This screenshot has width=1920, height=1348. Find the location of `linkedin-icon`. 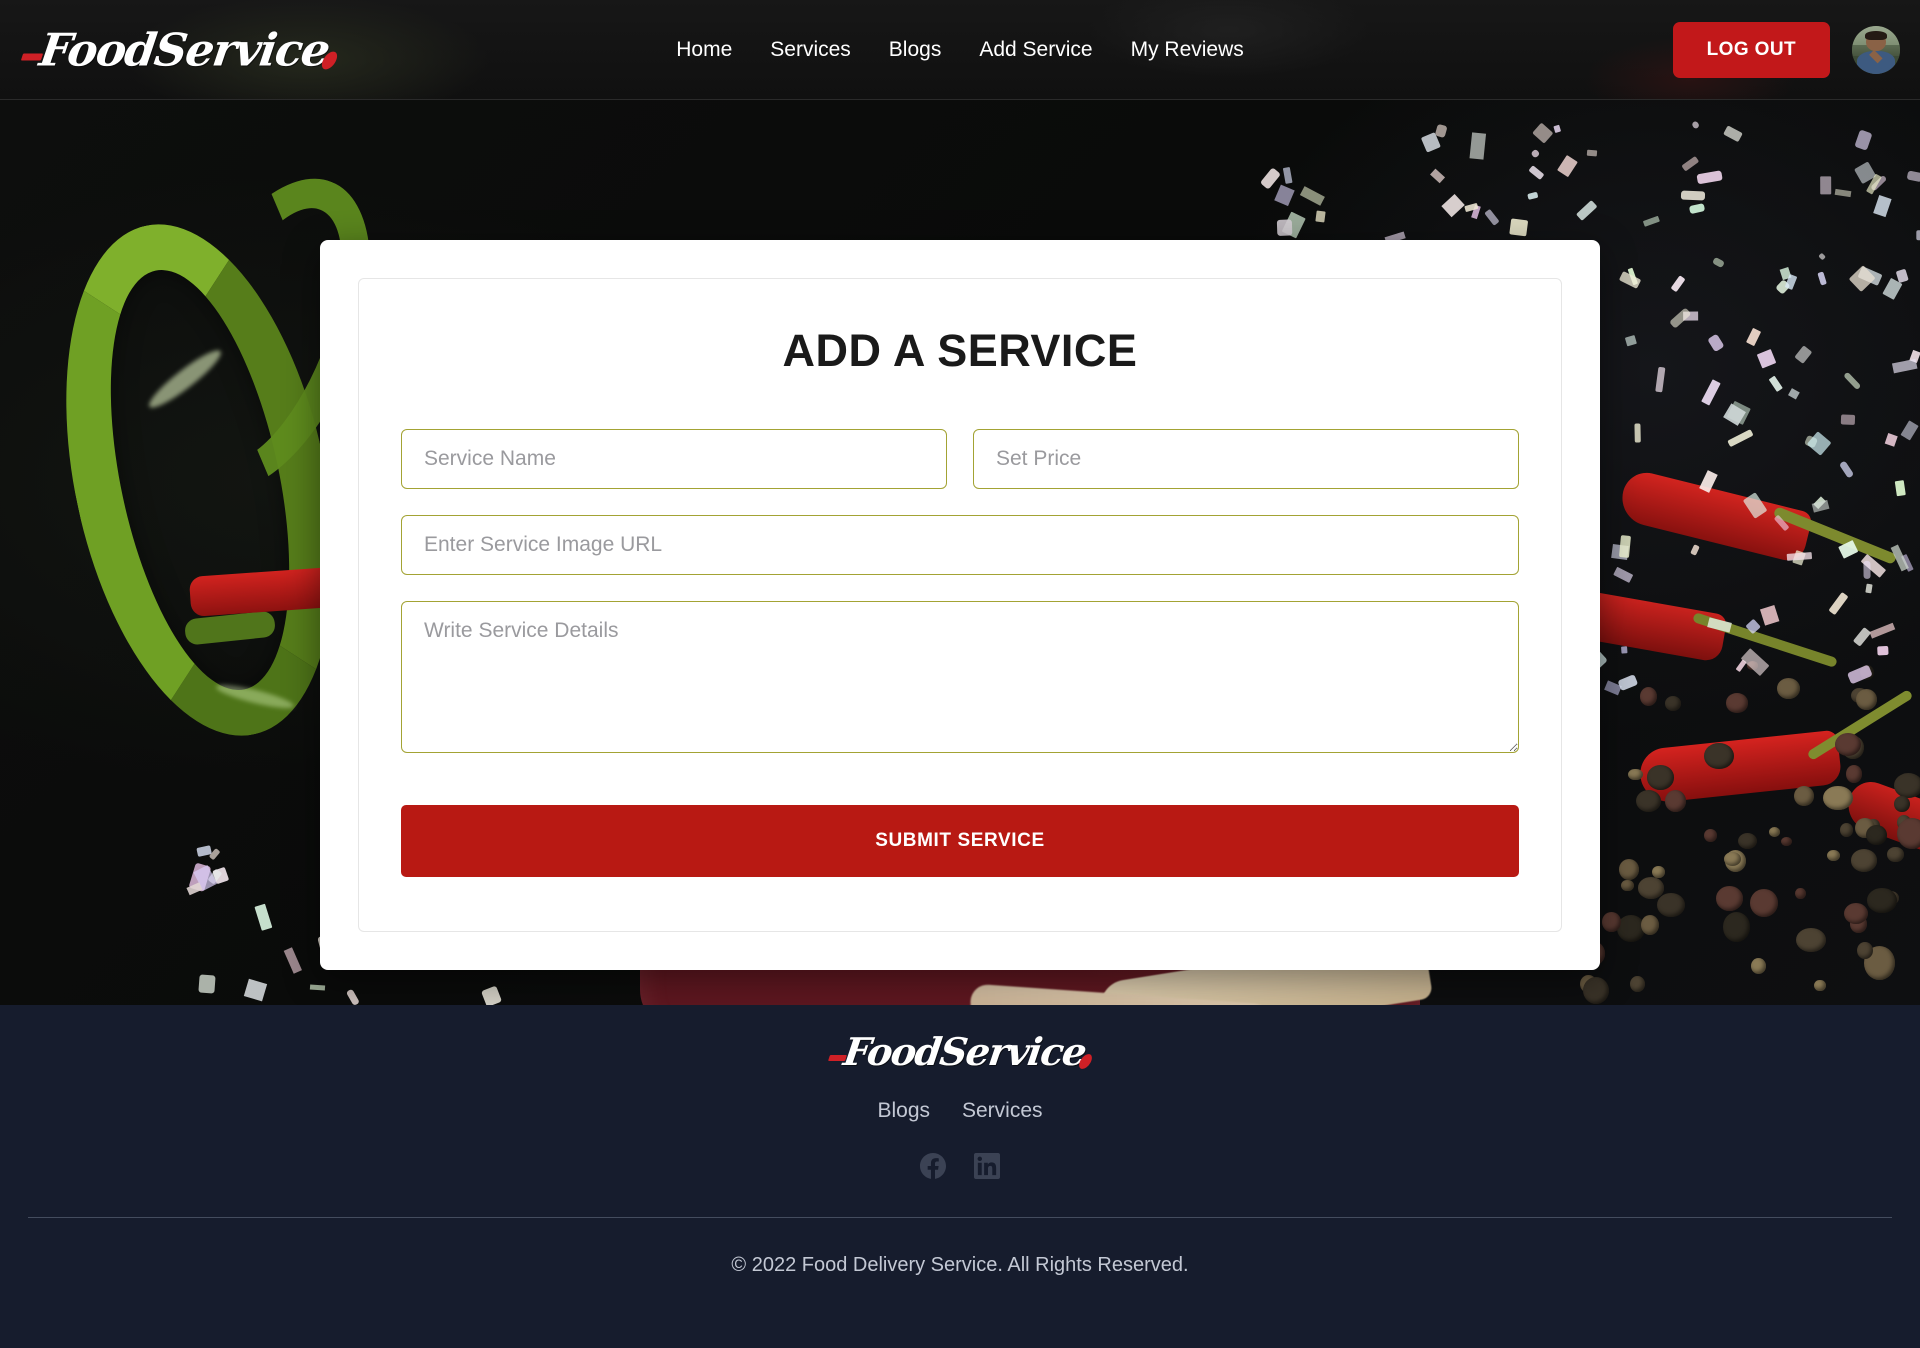

linkedin-icon is located at coordinates (987, 1166).